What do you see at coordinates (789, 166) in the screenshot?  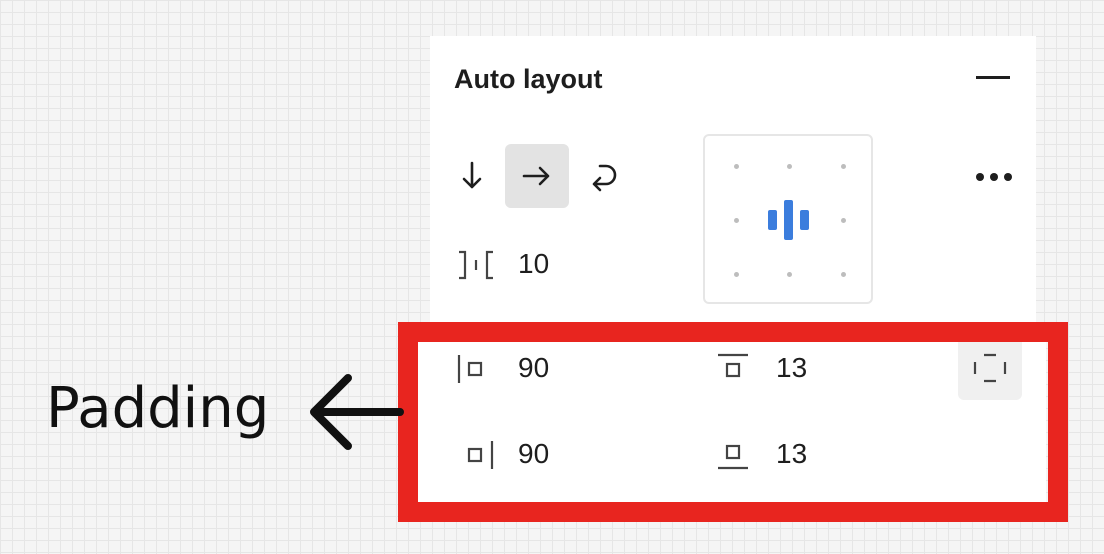 I see `alignment-dot-top-center` at bounding box center [789, 166].